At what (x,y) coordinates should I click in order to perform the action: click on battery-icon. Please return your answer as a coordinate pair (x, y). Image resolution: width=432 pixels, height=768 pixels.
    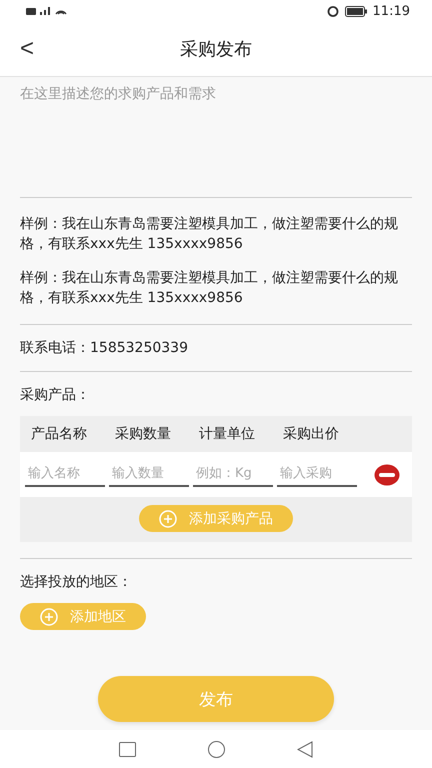
    Looking at the image, I should click on (355, 11).